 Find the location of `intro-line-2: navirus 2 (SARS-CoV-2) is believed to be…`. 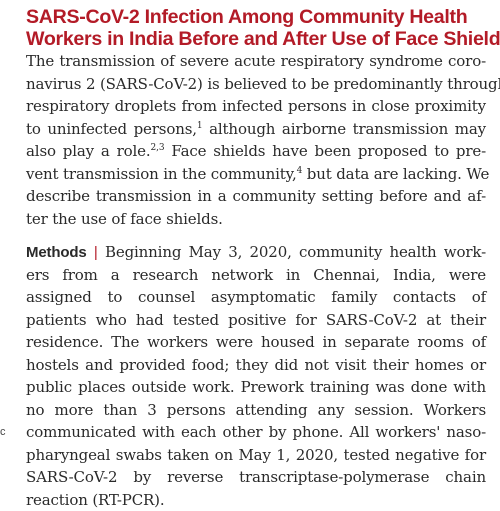

intro-line-2: navirus 2 (SARS-CoV-2) is believed to be… is located at coordinates (256, 84).